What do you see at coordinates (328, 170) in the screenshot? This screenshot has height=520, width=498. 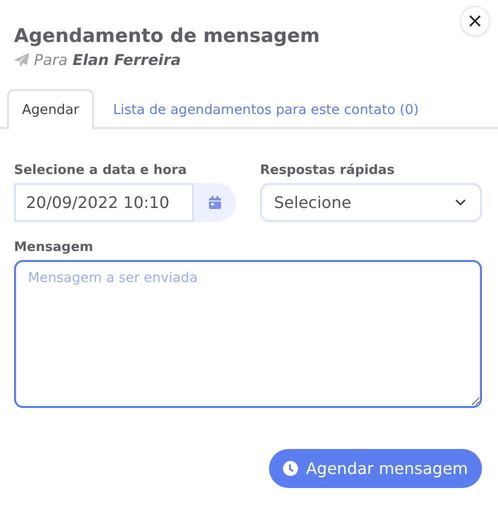 I see `field-label: Respostas rápidas` at bounding box center [328, 170].